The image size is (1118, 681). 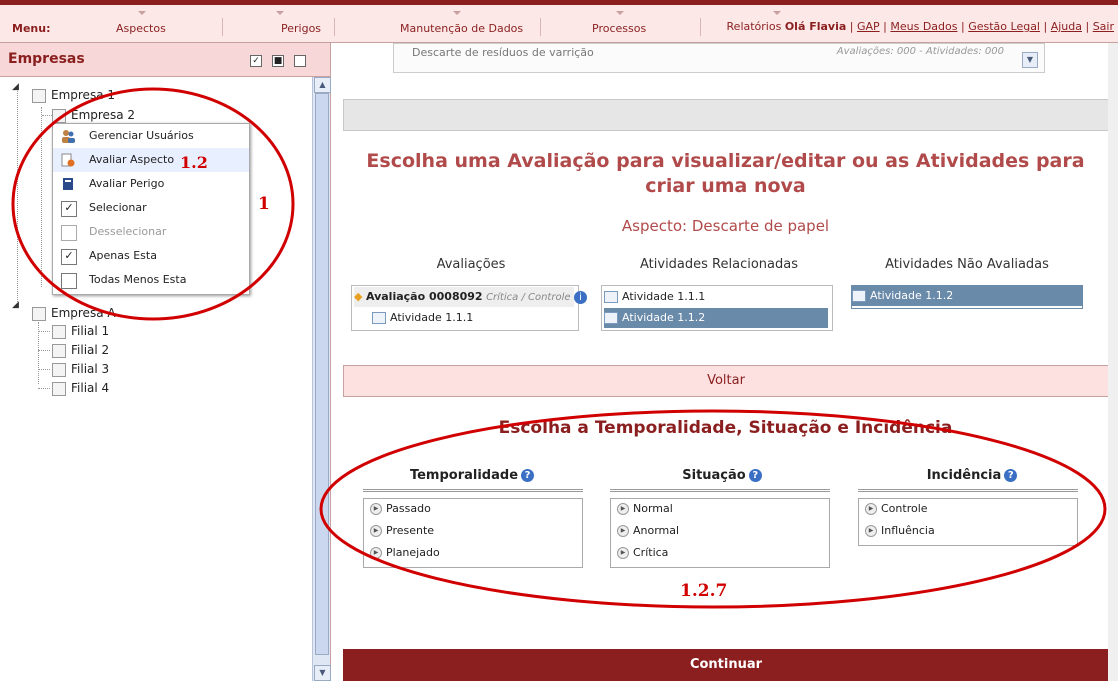 I want to click on scroll-up-icon: ▲, so click(x=322, y=85).